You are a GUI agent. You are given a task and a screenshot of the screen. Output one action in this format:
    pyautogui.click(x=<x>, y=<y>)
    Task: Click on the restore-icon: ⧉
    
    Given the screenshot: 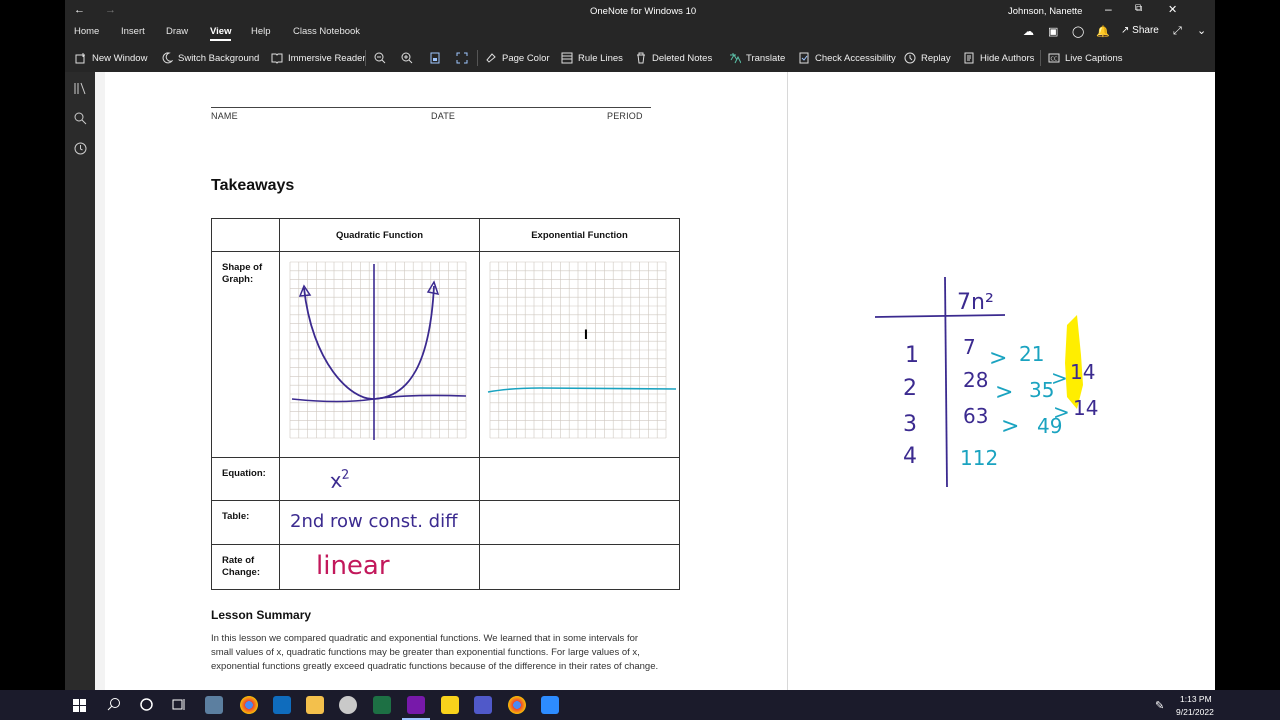 What is the action you would take?
    pyautogui.click(x=1138, y=8)
    